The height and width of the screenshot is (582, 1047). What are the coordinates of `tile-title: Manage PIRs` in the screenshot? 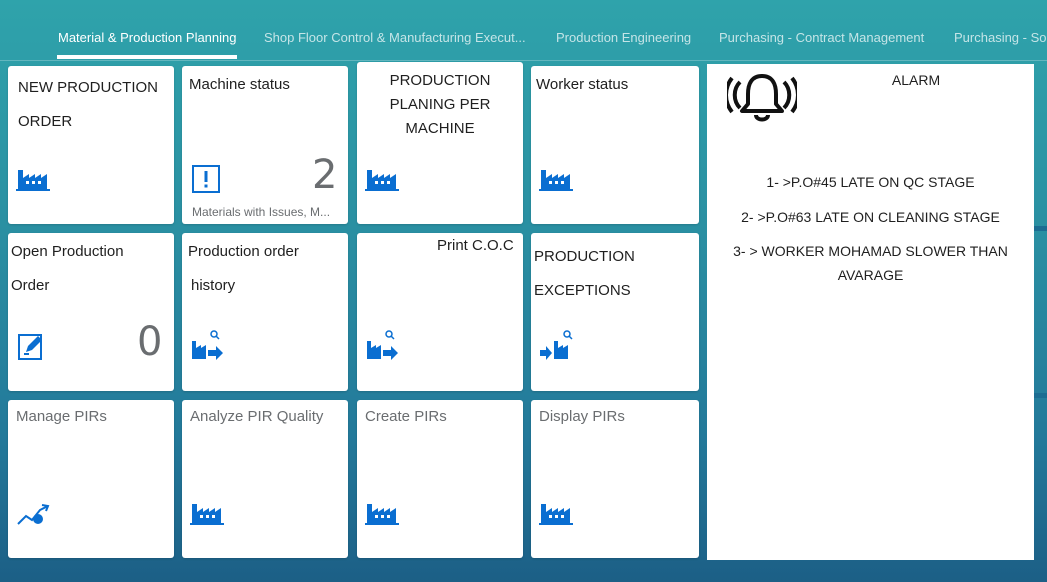 It's located at (61, 416).